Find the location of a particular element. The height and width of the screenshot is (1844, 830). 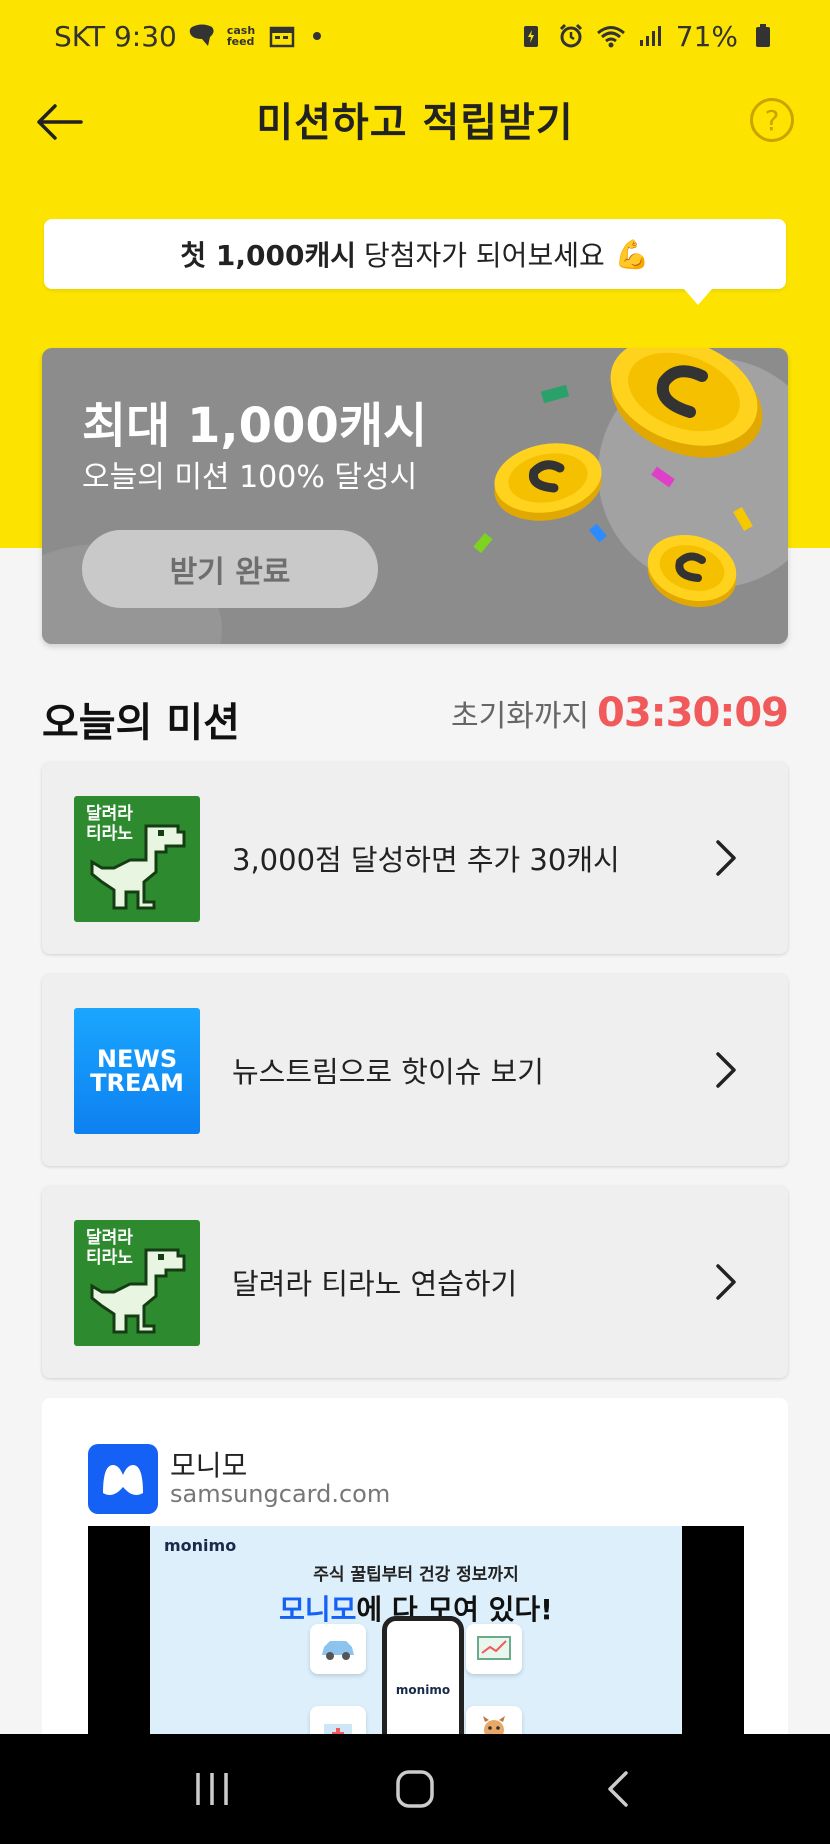

help-button: ? is located at coordinates (772, 120).